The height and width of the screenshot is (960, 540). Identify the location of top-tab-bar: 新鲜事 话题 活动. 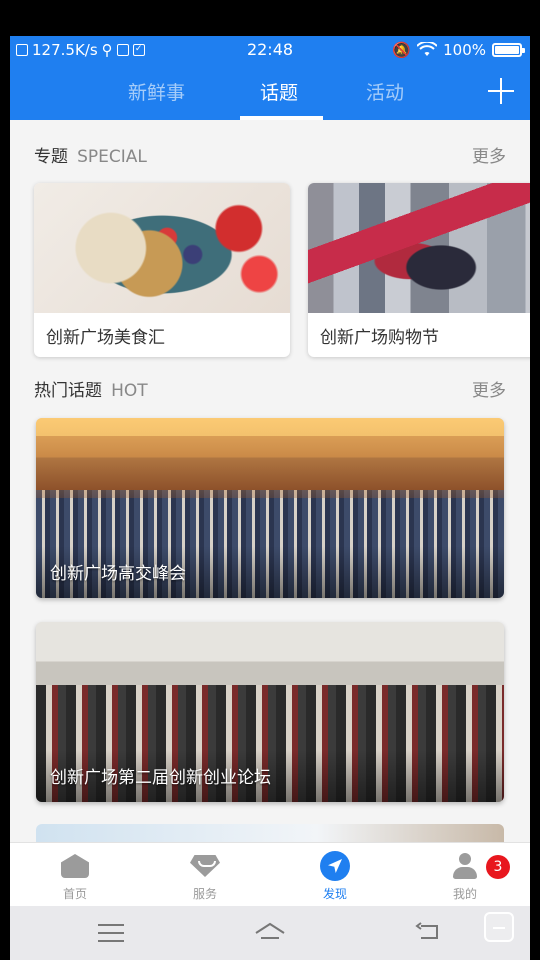
(270, 92).